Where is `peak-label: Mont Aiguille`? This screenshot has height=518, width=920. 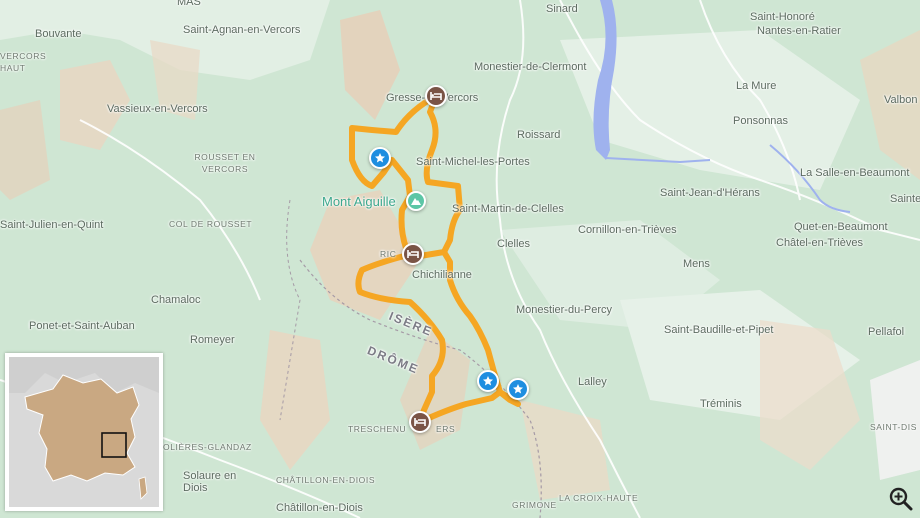
peak-label: Mont Aiguille is located at coordinates (359, 201).